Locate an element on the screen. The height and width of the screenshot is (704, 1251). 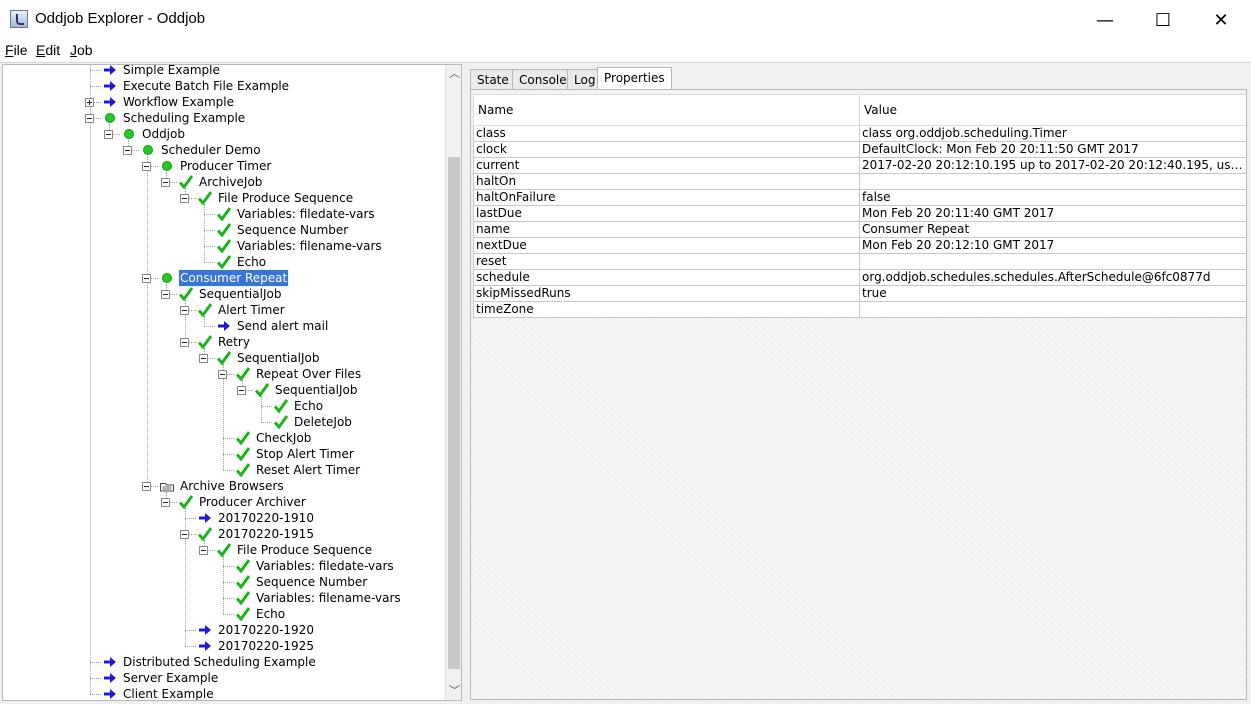
maximize-button: ☐ is located at coordinates (1163, 20).